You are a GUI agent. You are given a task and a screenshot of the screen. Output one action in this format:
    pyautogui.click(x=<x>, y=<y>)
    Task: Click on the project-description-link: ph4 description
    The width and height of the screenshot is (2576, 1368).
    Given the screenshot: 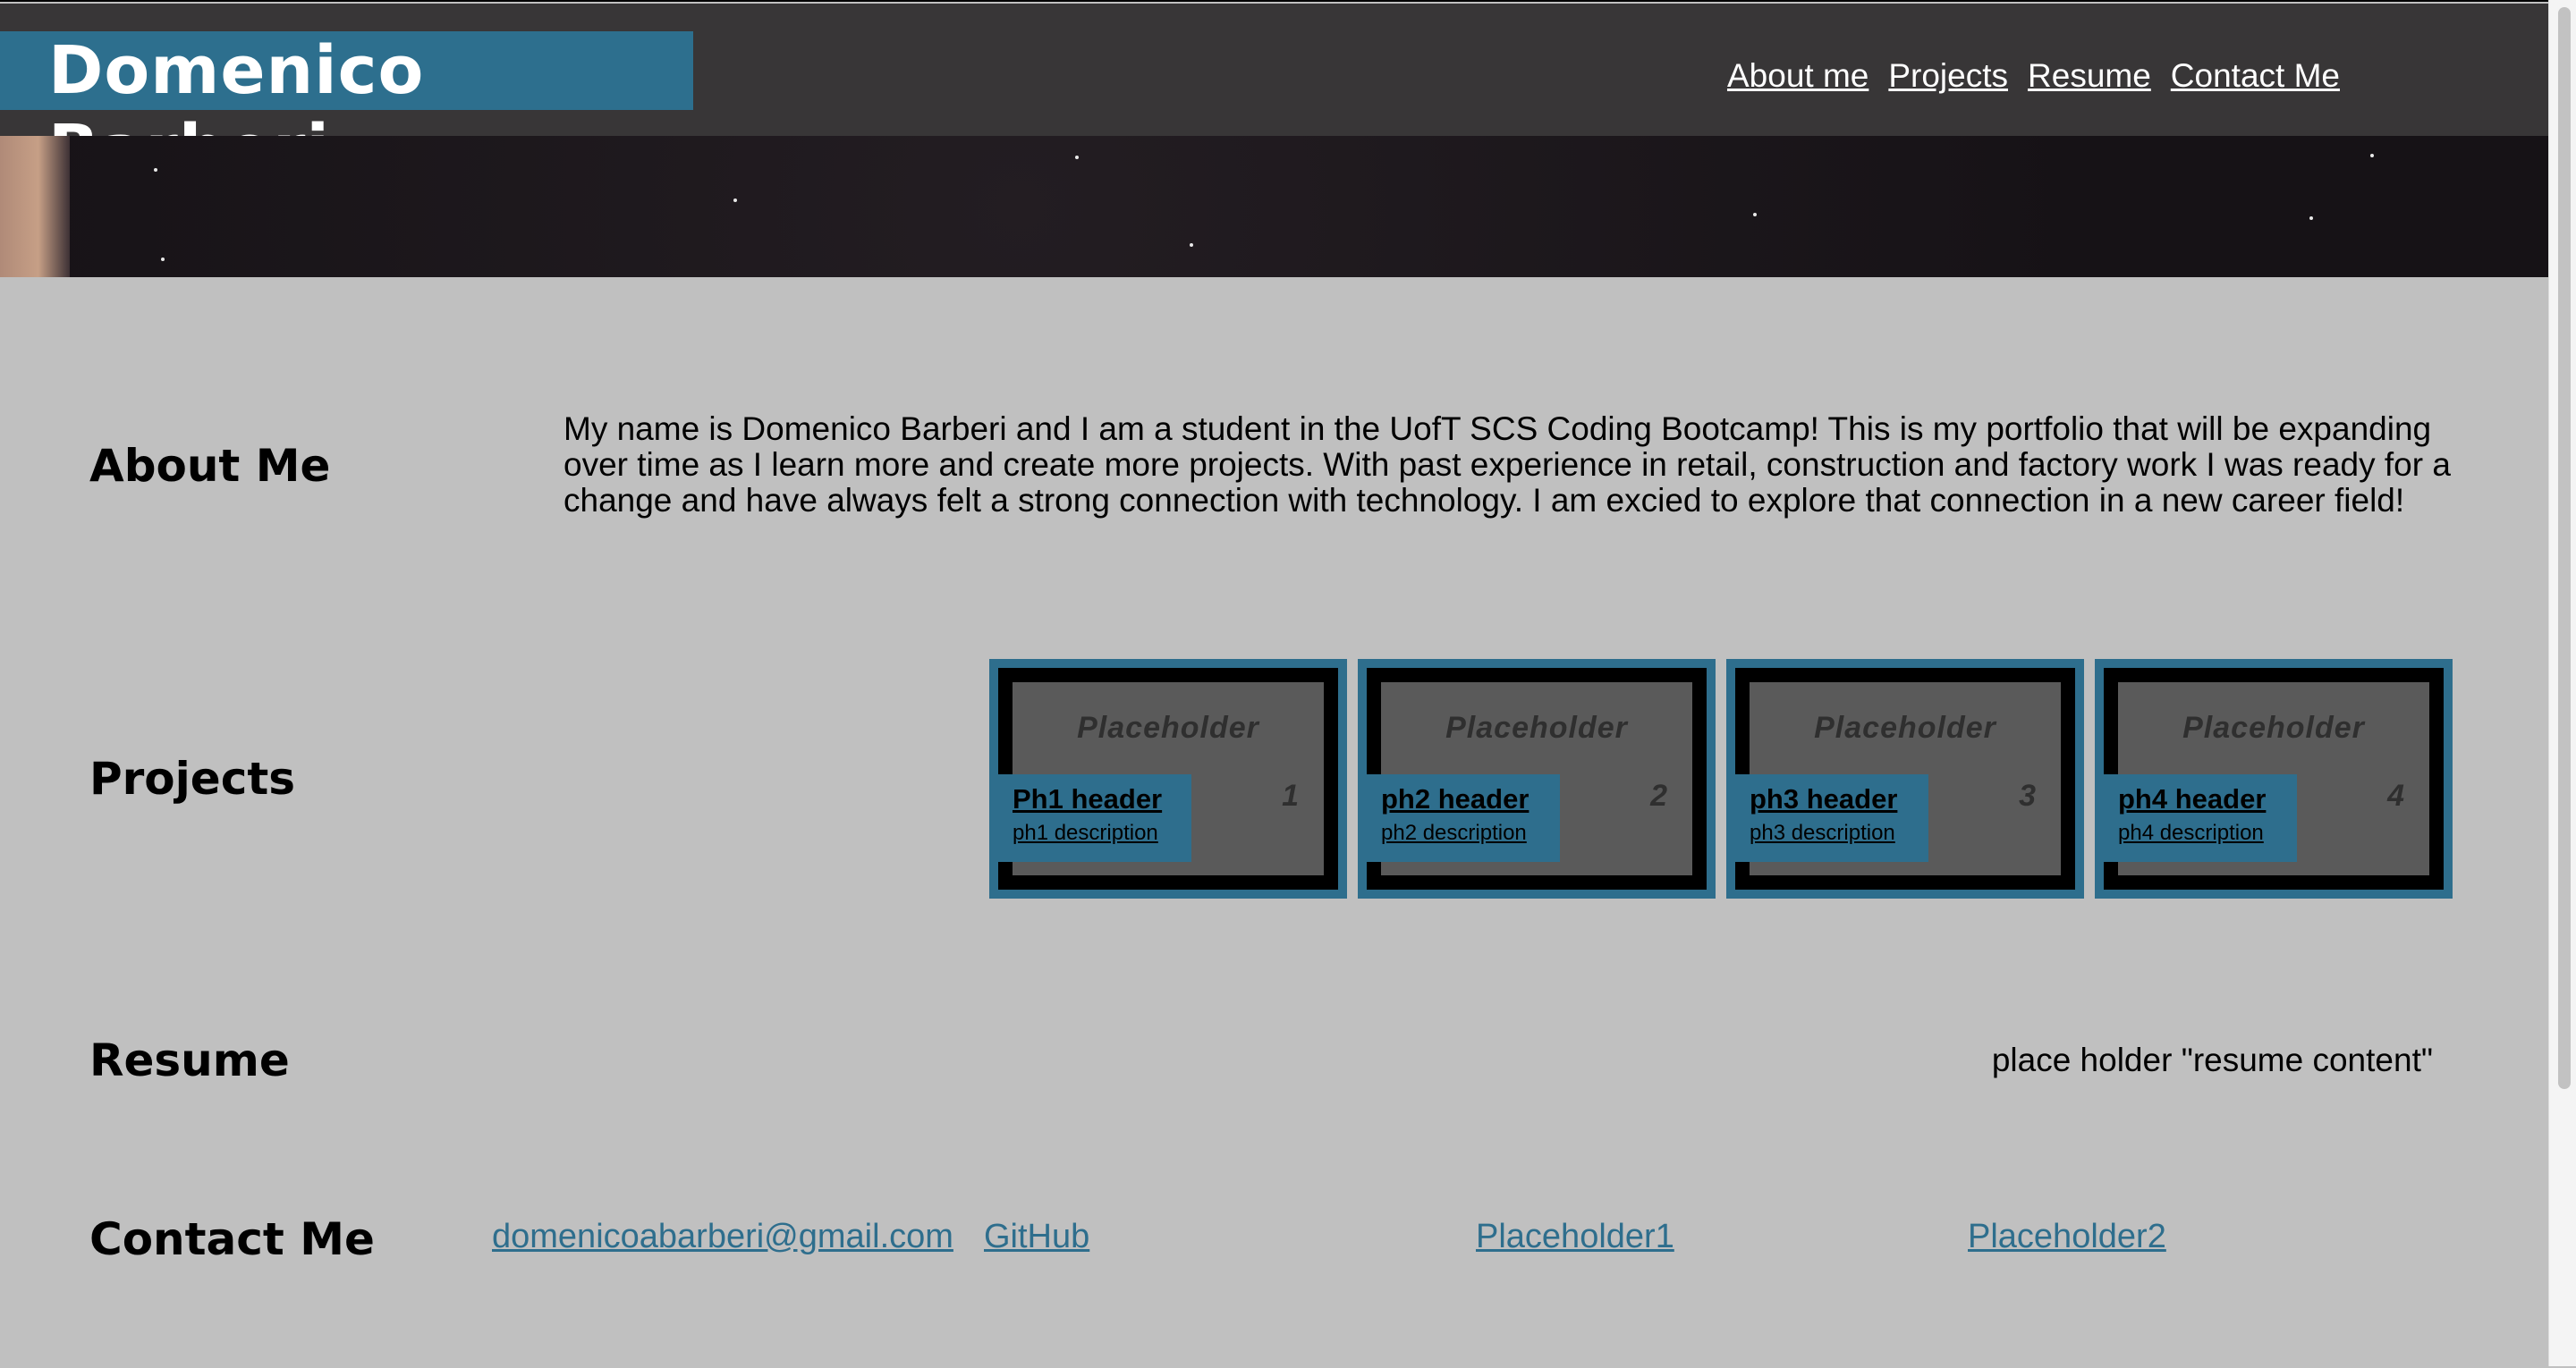 What is the action you would take?
    pyautogui.click(x=2207, y=833)
    